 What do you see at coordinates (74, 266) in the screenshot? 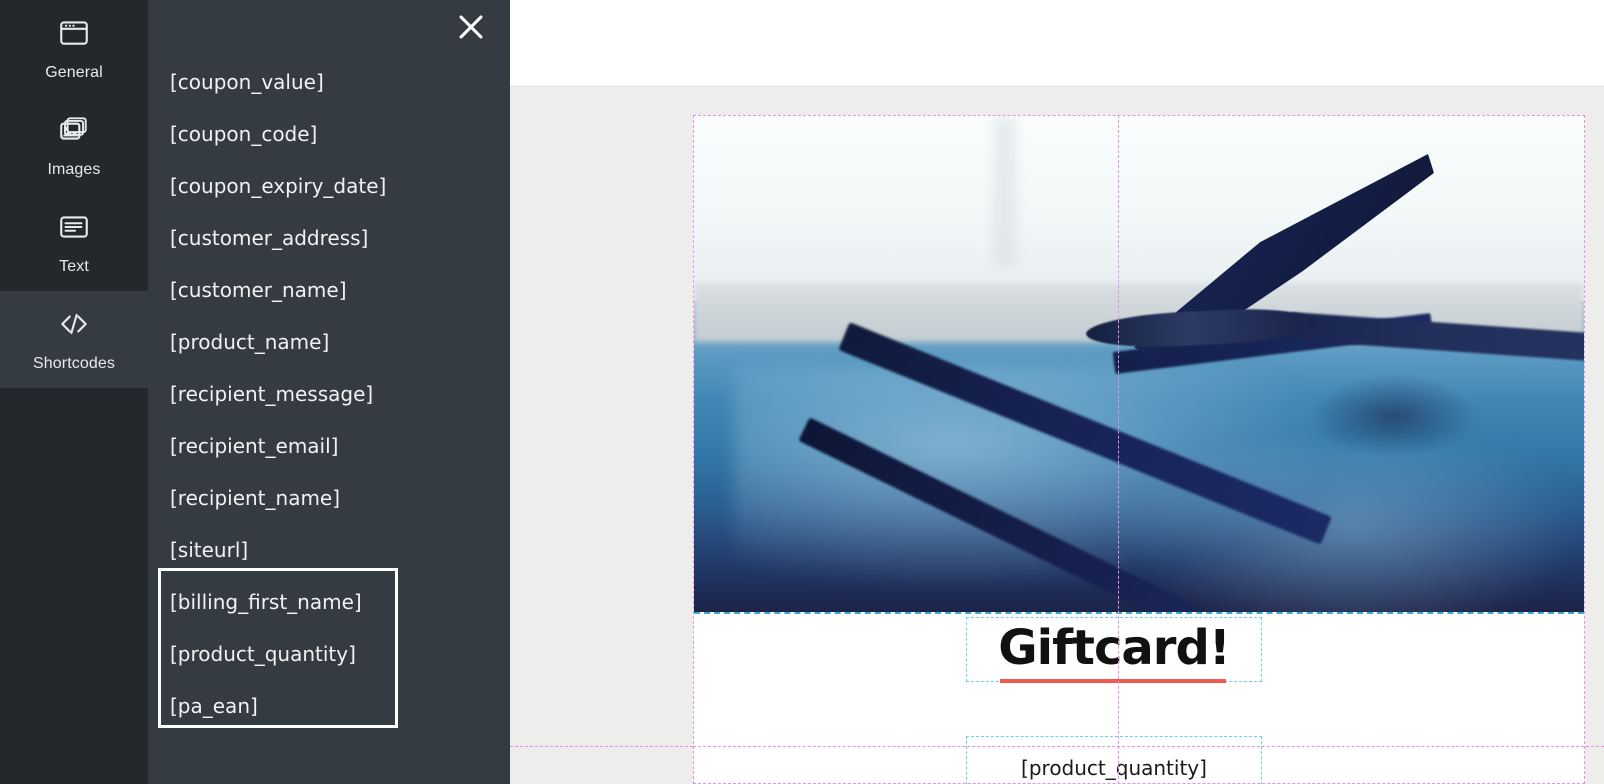
I see `rail-item-label: Text` at bounding box center [74, 266].